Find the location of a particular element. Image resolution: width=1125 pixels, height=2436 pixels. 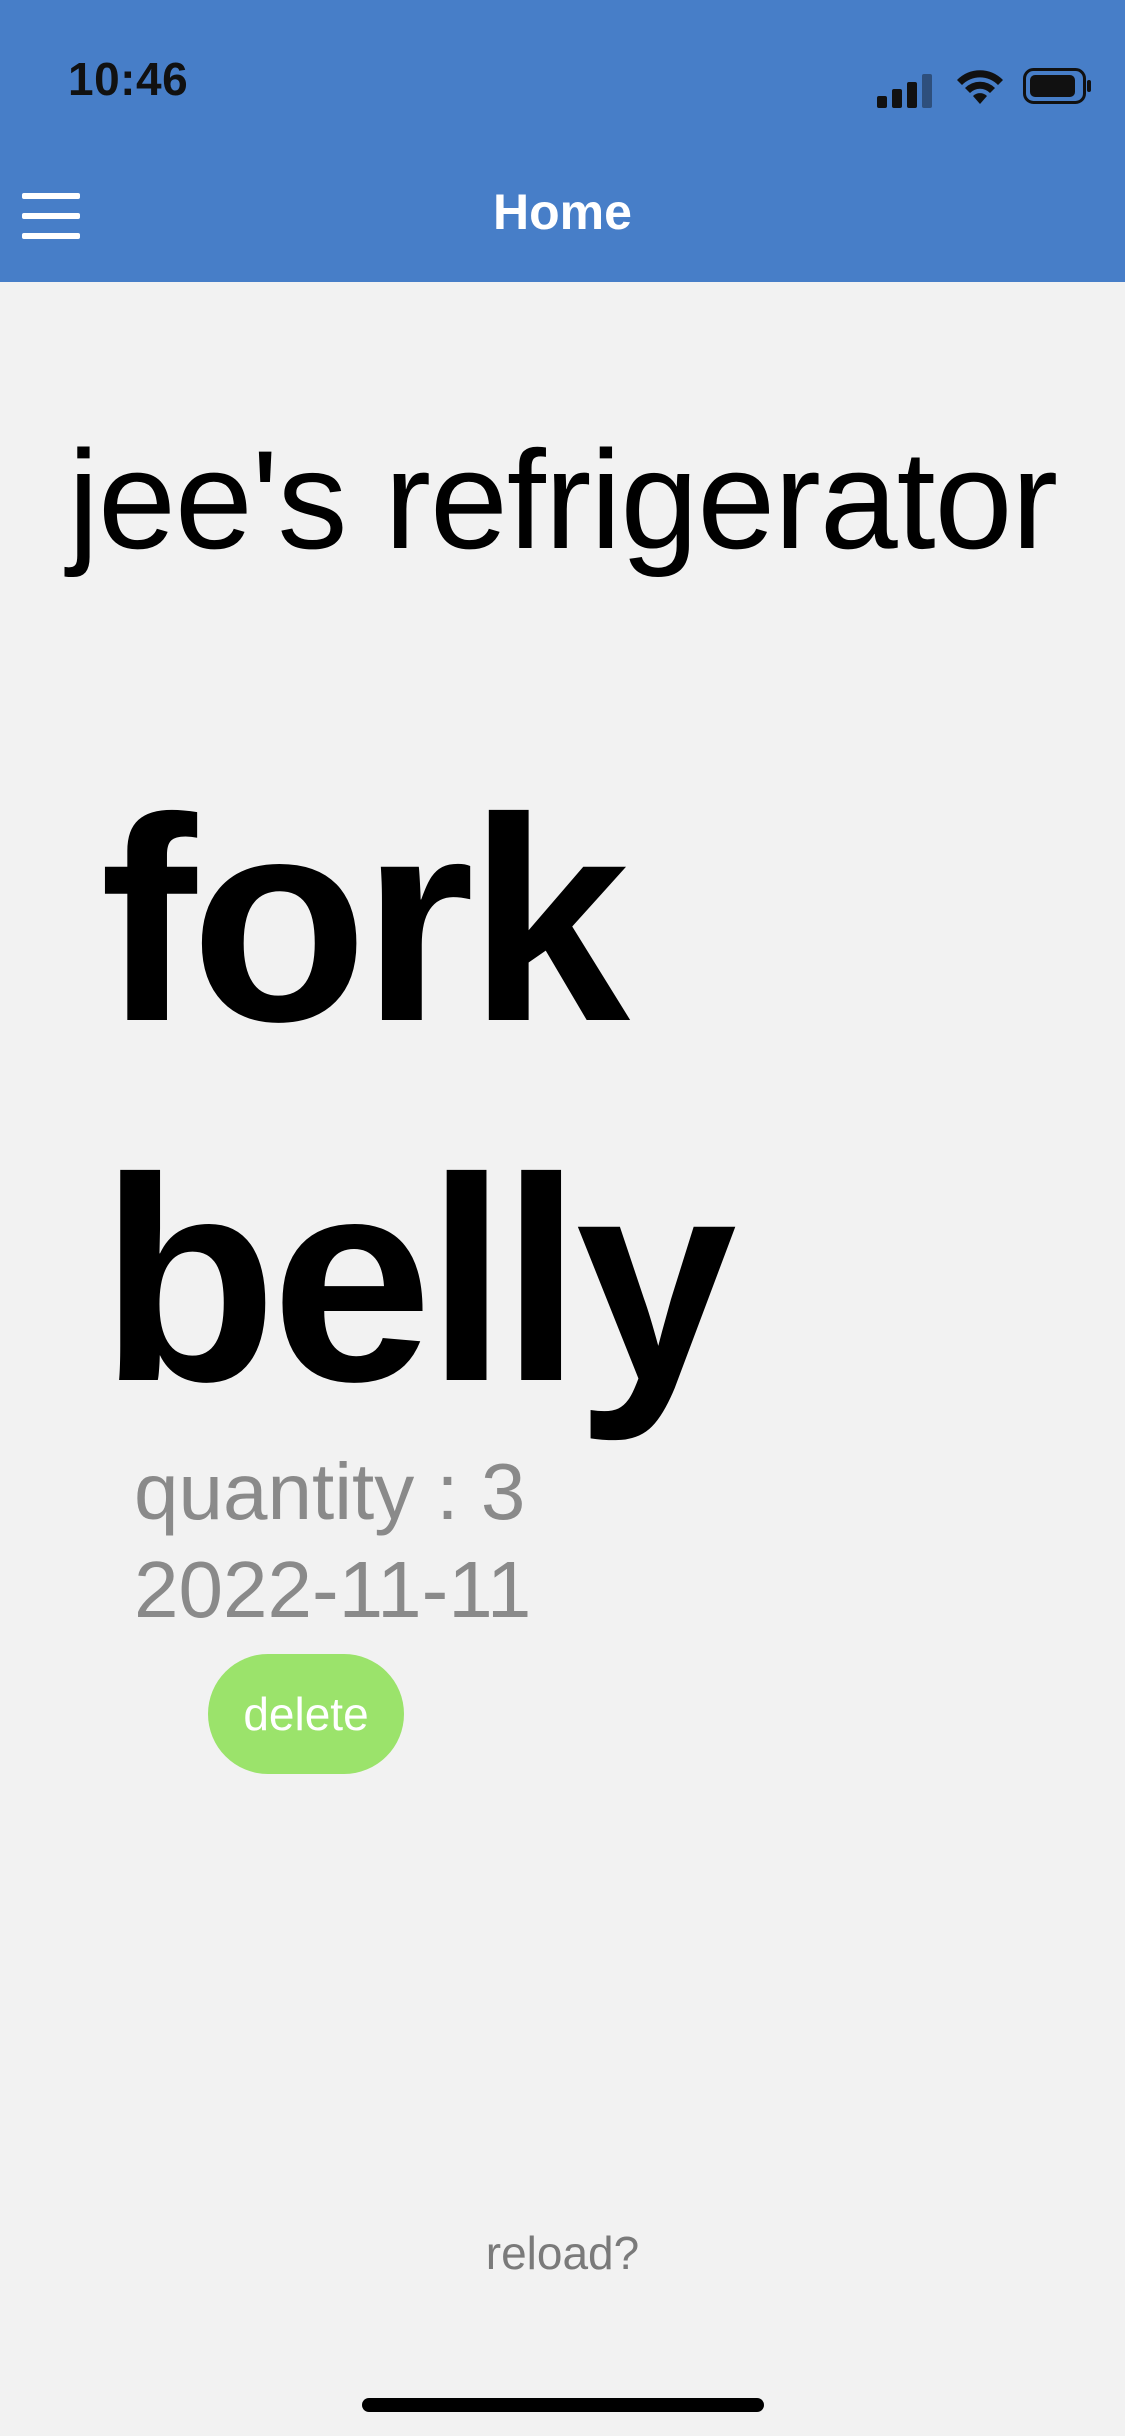

battery-icon is located at coordinates (1057, 86).